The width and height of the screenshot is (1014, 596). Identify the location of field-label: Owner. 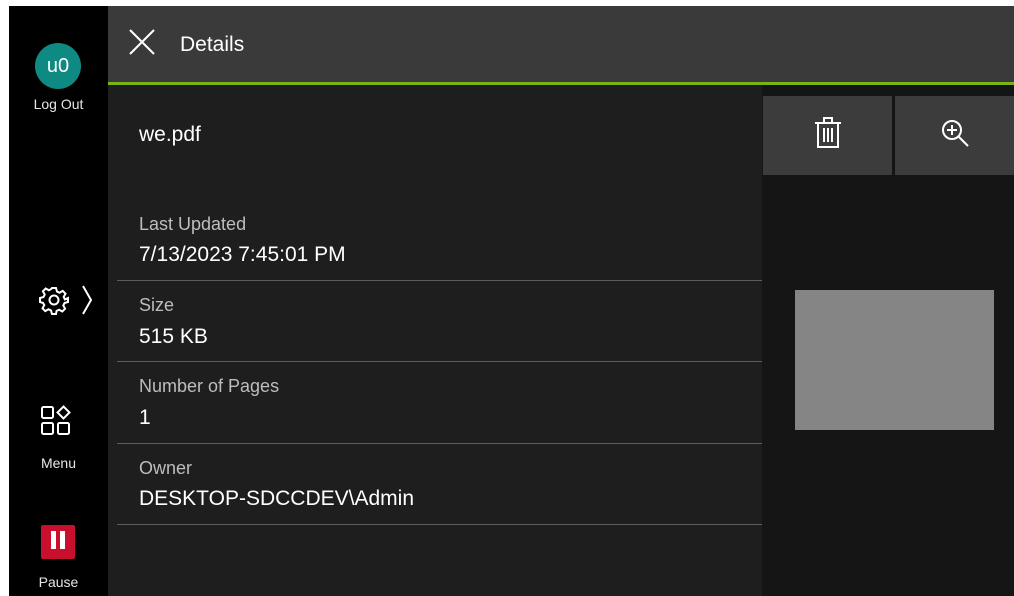
(166, 468).